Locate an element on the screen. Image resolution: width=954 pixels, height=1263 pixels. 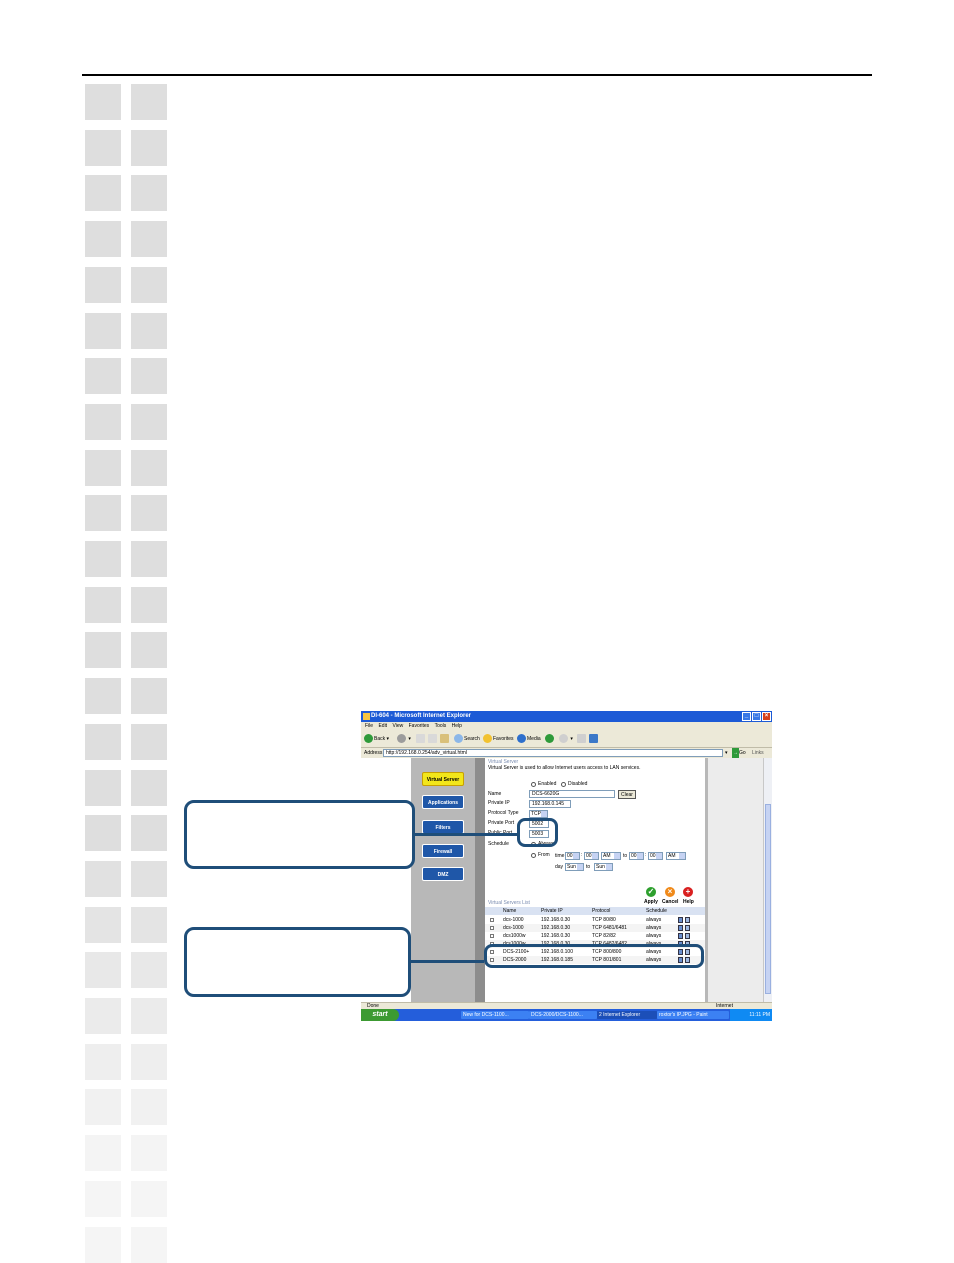
taskbar-item-4: roxtor's IP.JPG - Paint is located at coordinates (693, 1015).